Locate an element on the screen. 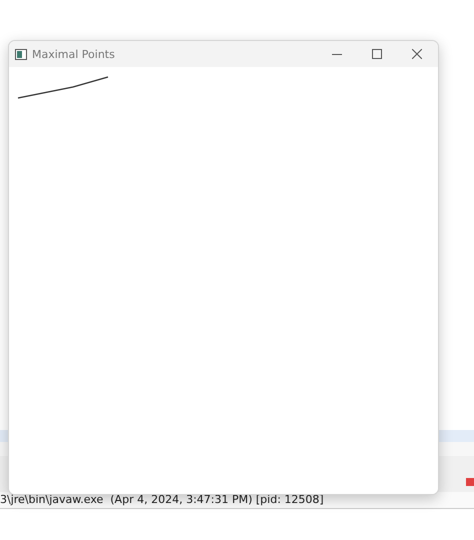 This screenshot has width=474, height=540. window-title: Maximal Points is located at coordinates (73, 54).